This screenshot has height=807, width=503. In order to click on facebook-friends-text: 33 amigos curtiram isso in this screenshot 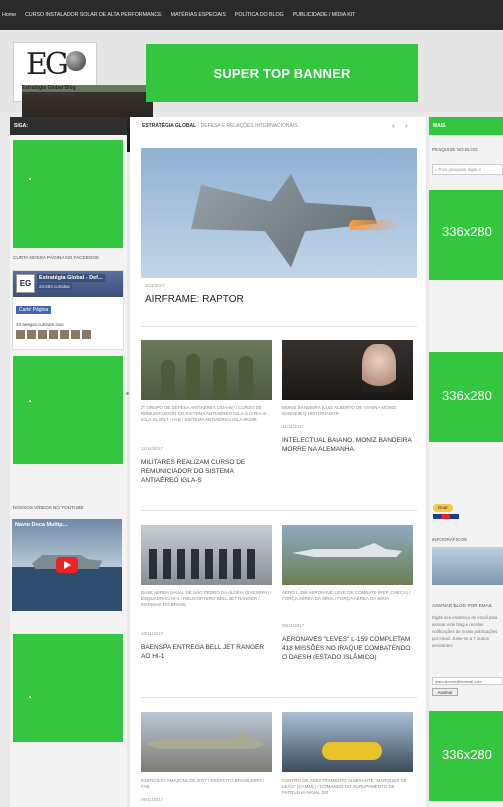, I will do `click(40, 324)`.